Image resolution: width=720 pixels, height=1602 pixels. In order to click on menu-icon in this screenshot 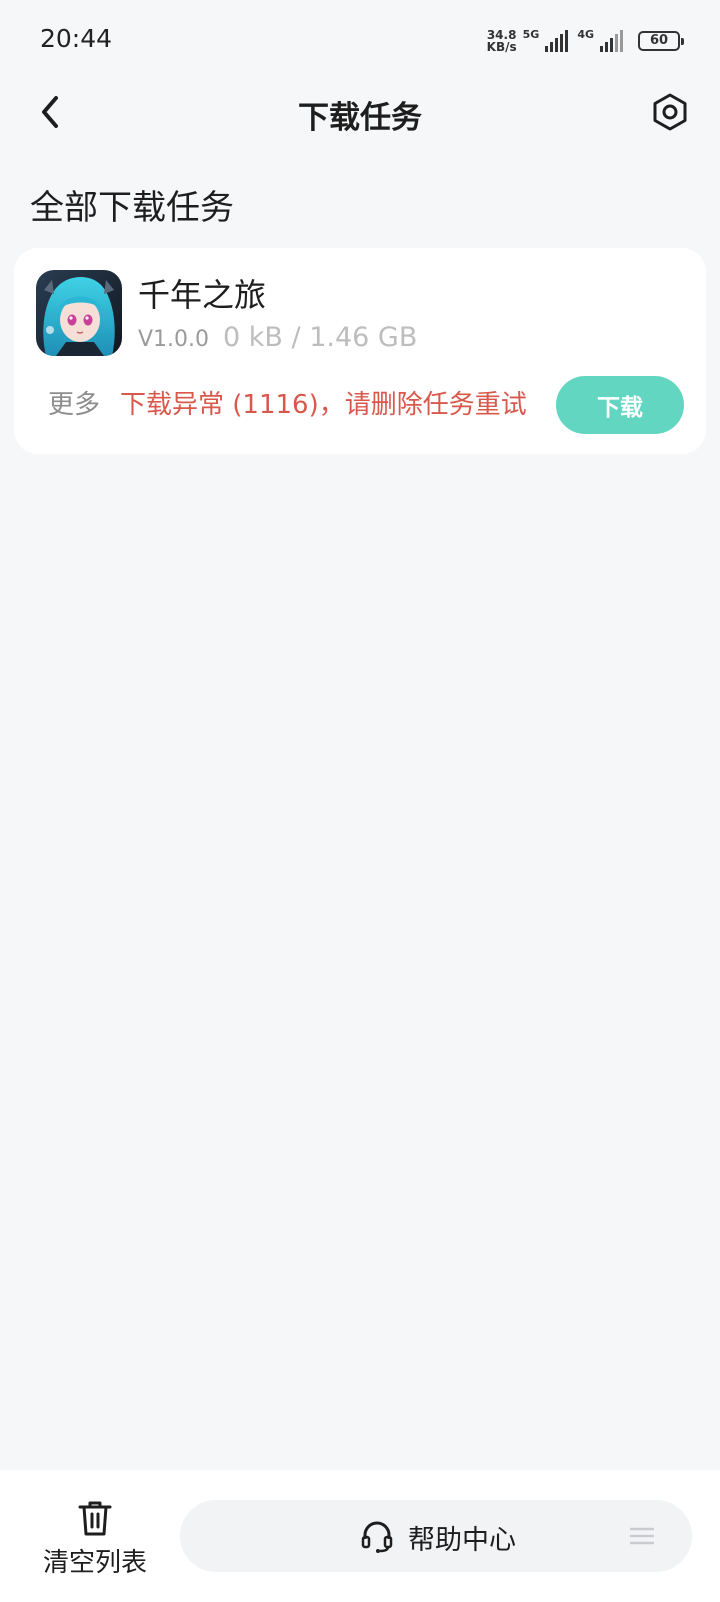, I will do `click(642, 1536)`.